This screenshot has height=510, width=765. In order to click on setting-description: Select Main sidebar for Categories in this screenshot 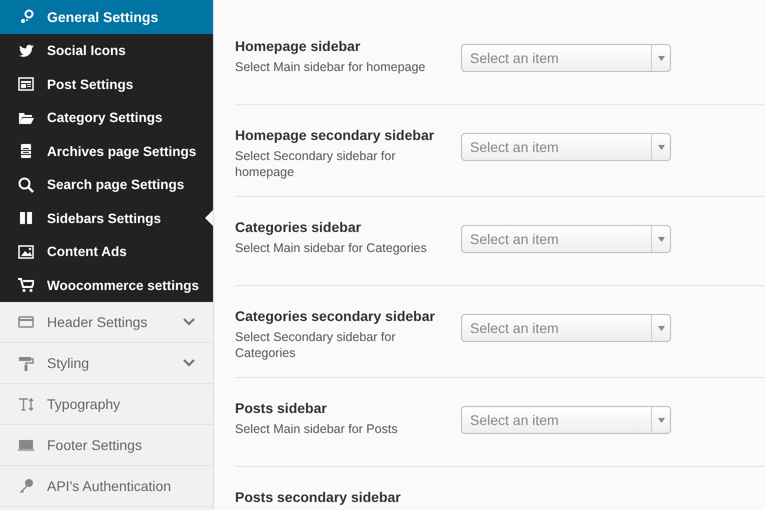, I will do `click(331, 248)`.